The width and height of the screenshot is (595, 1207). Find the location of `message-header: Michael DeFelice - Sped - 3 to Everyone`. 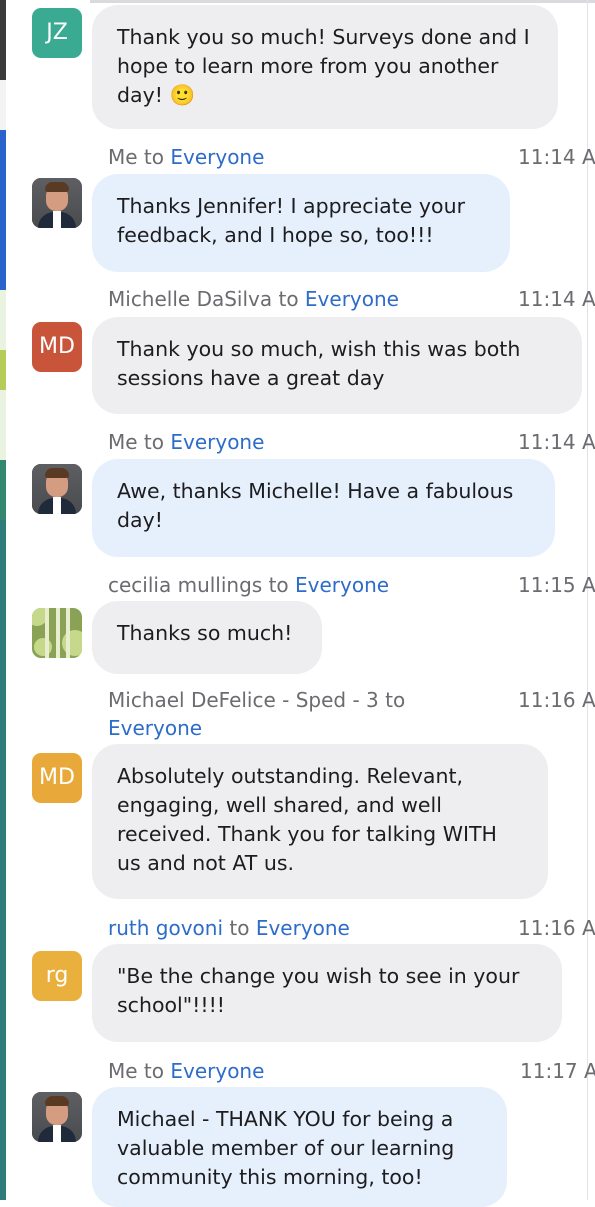

message-header: Michael DeFelice - Sped - 3 to Everyone is located at coordinates (278, 714).